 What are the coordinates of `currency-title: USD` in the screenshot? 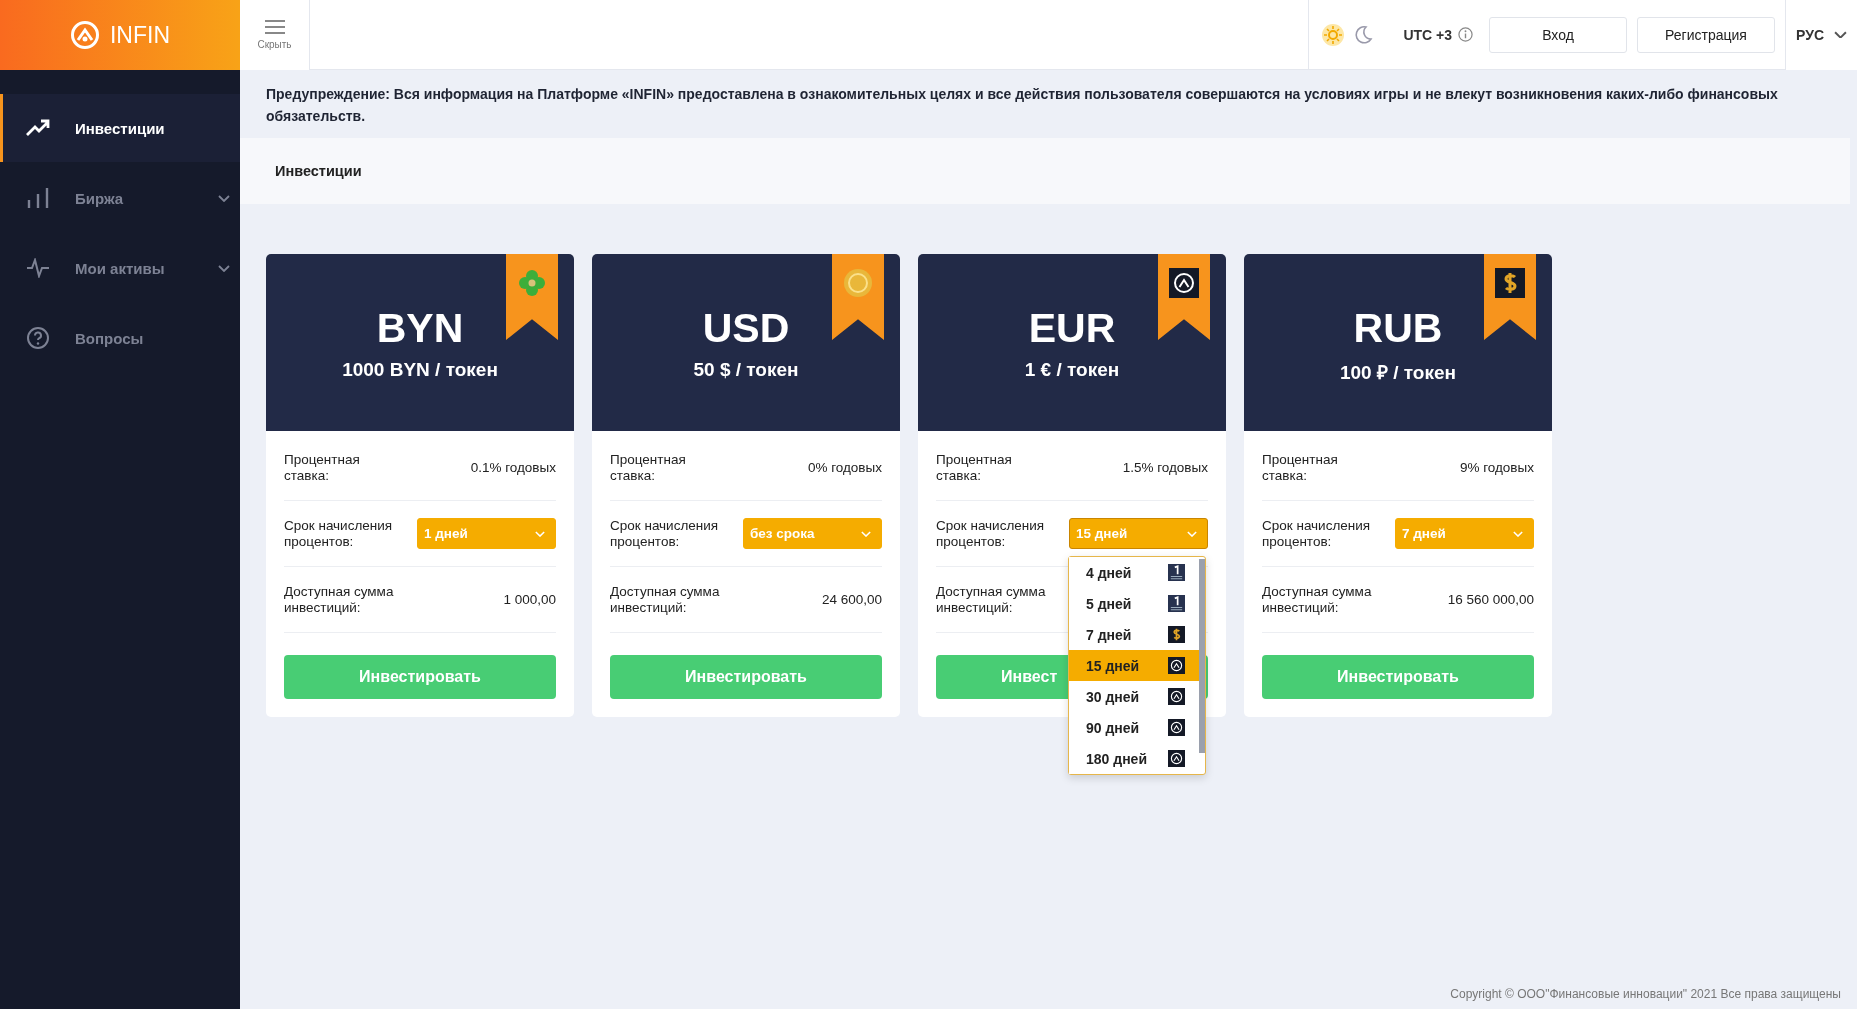 It's located at (746, 328).